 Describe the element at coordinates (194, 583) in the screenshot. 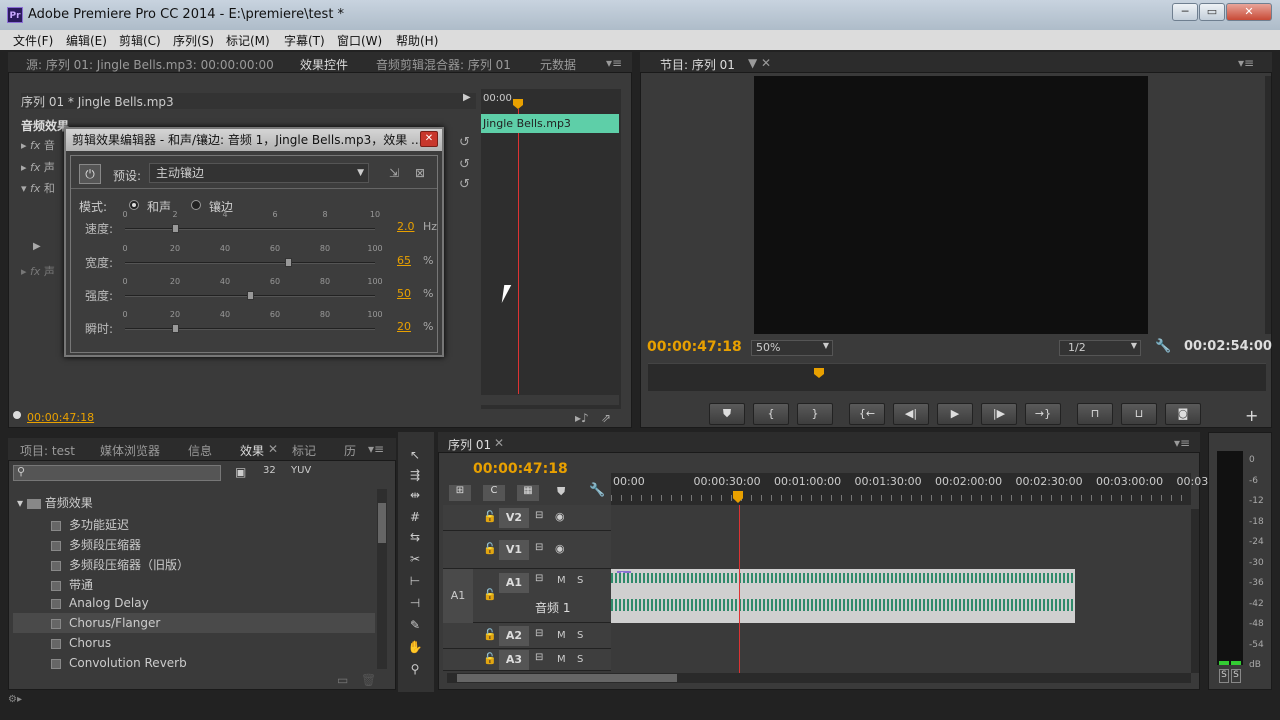

I see `list-item: 带通` at that location.